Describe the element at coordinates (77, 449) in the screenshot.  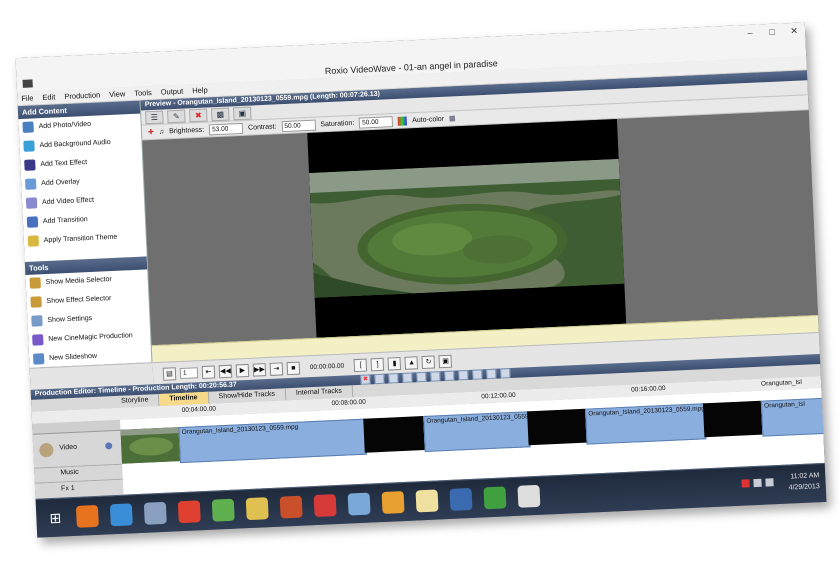
I see `track-header-video: Video` at that location.